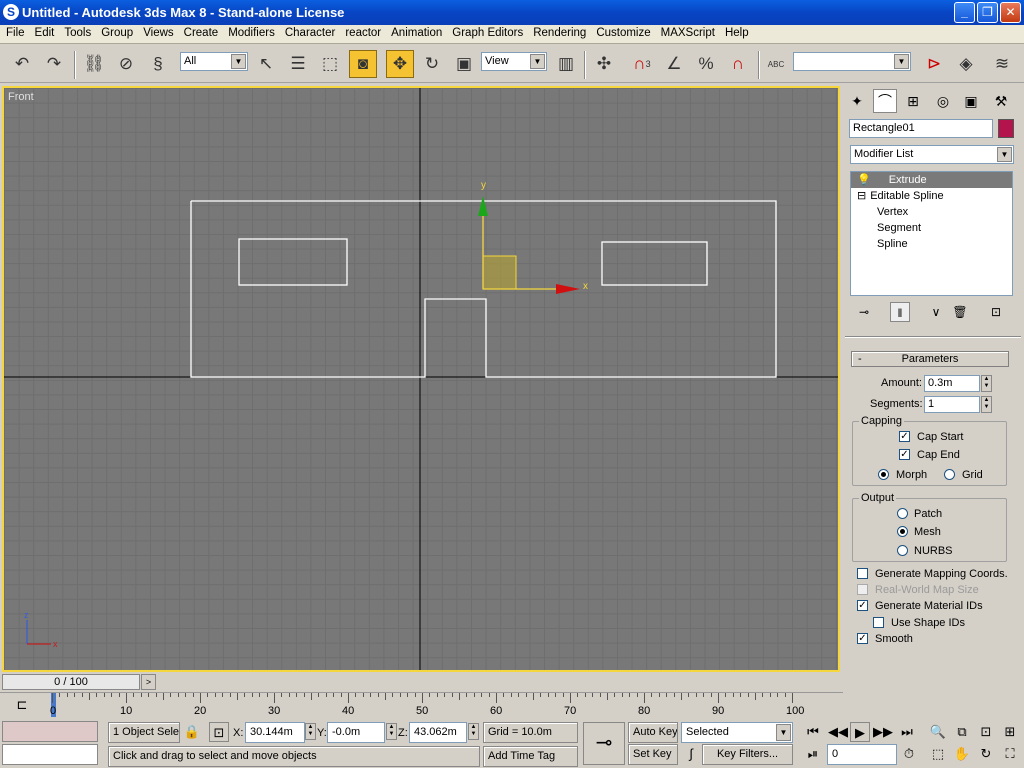  What do you see at coordinates (862, 605) in the screenshot?
I see `gen-material-checkbox: ✓` at bounding box center [862, 605].